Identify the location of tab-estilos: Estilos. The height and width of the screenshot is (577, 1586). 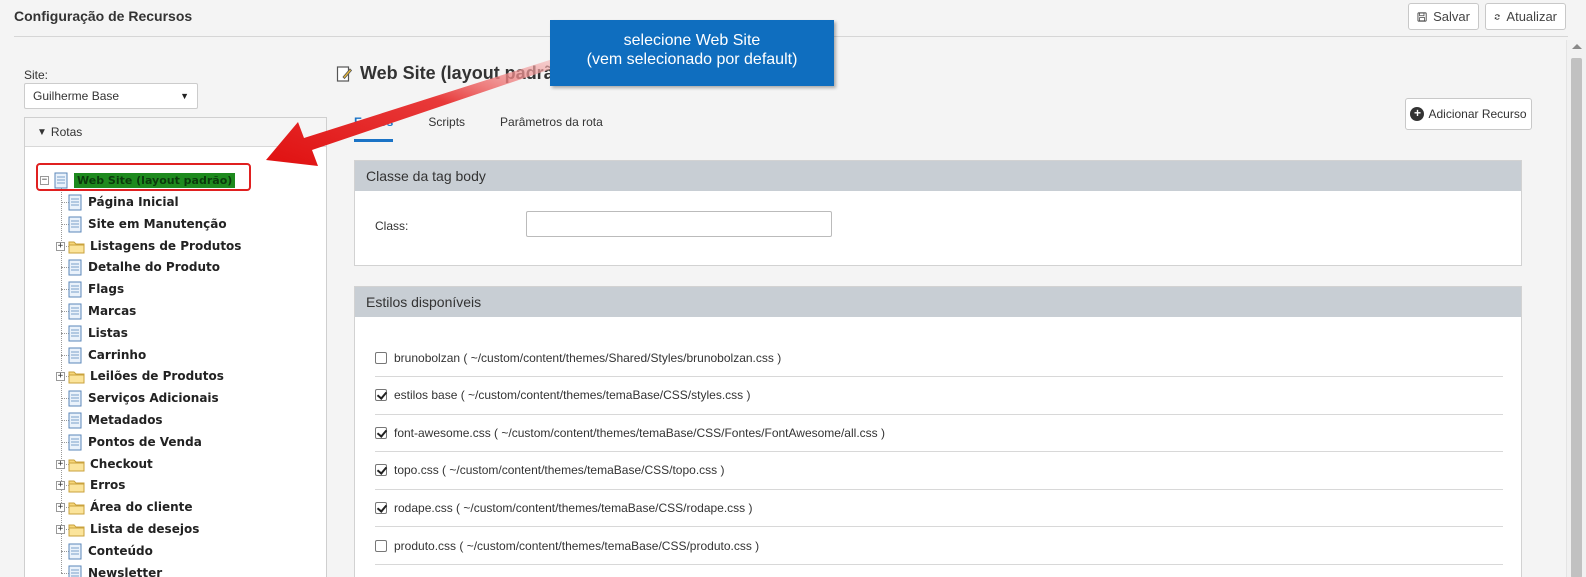
(374, 126).